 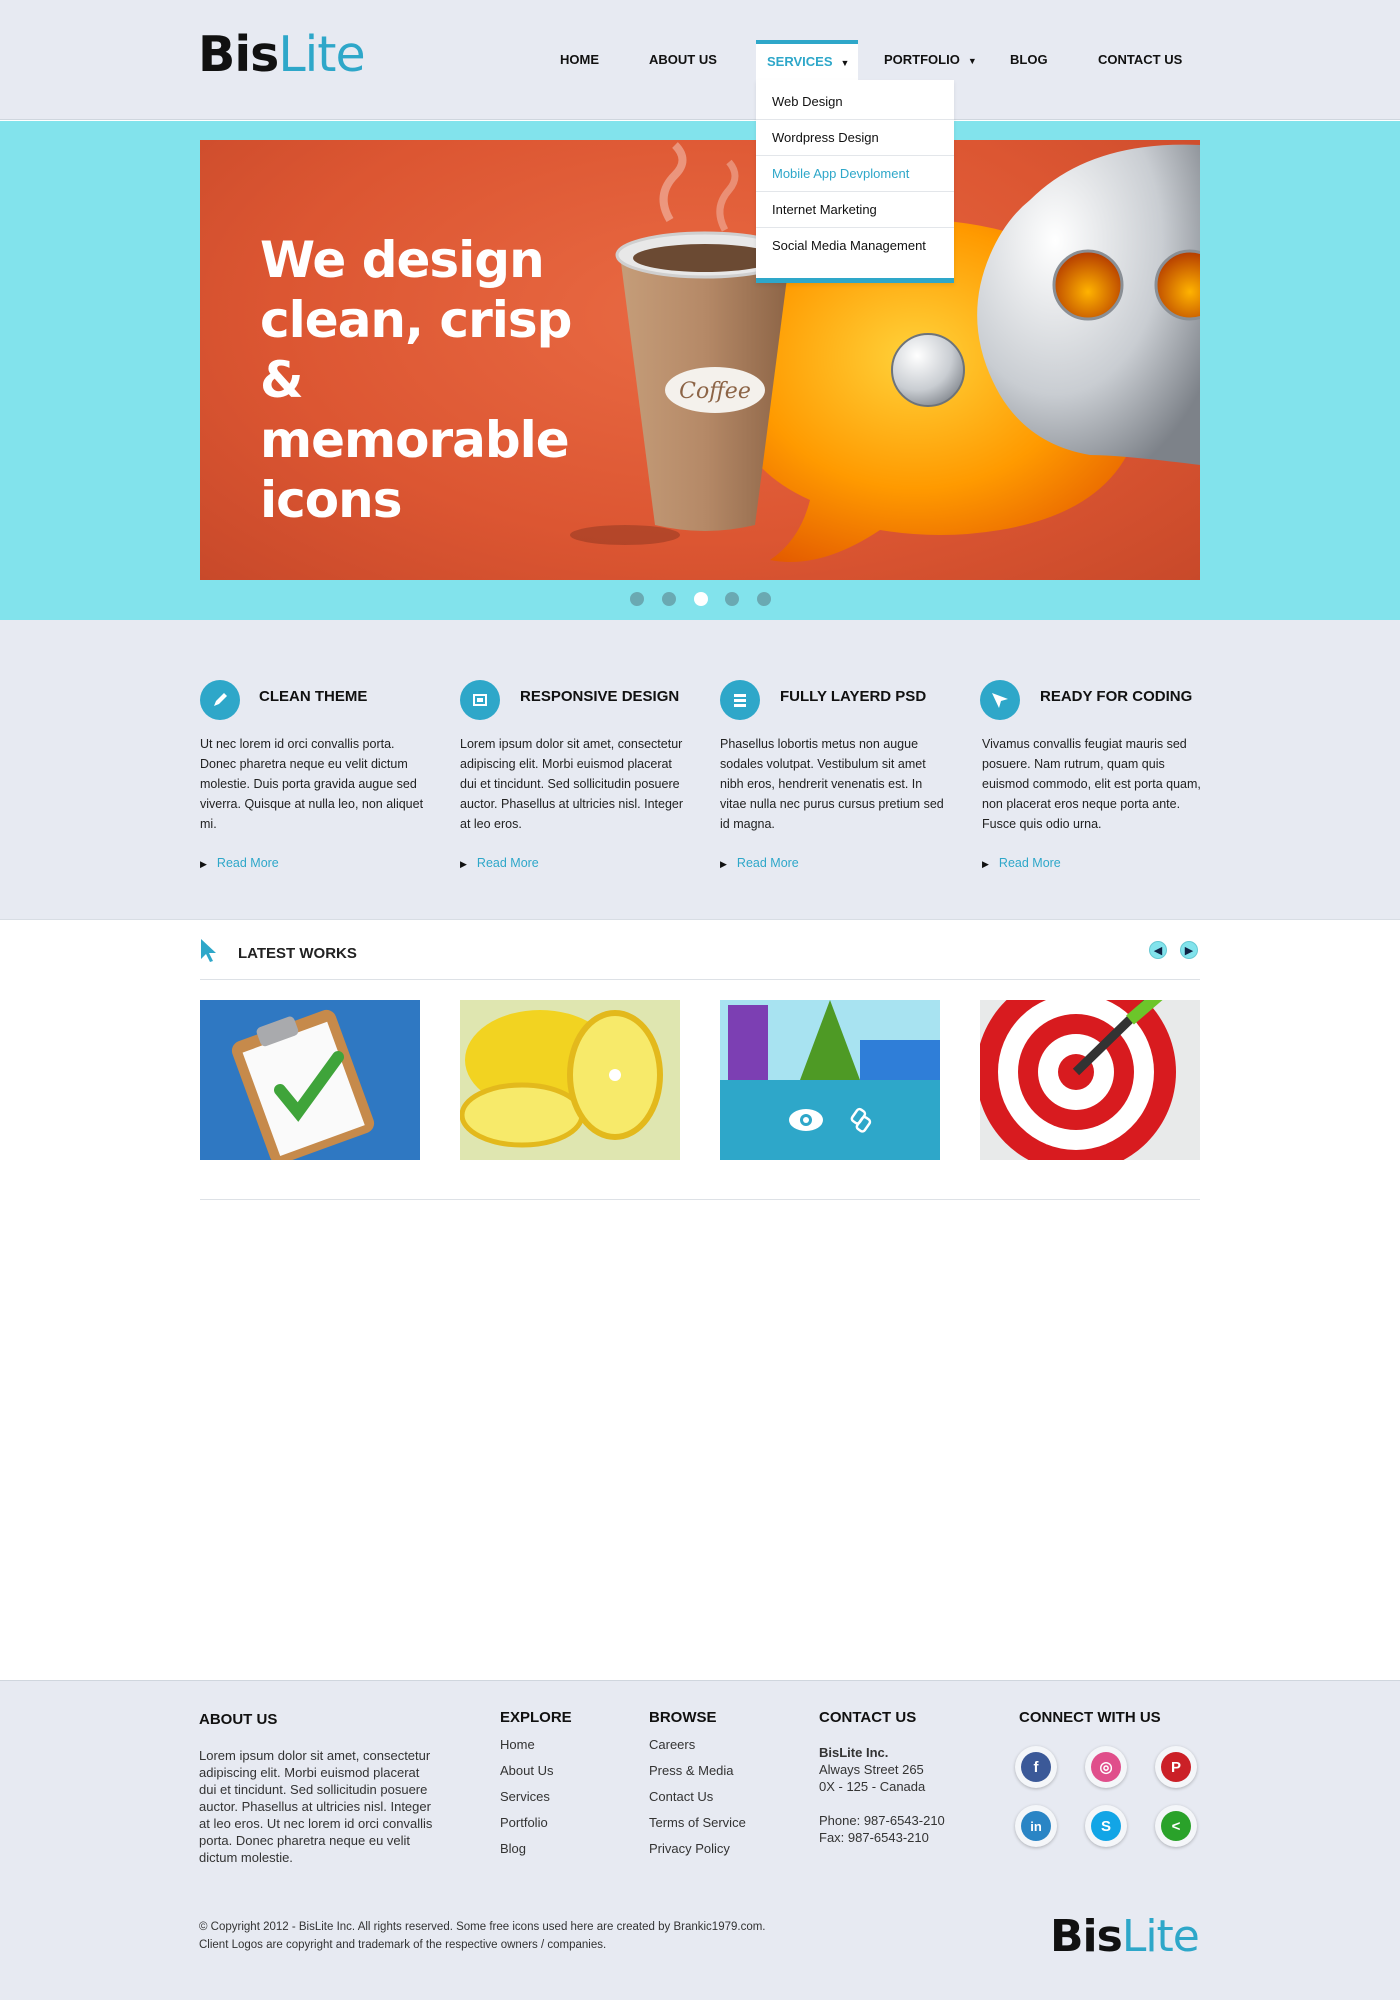 I want to click on skype-icon: S, so click(x=1106, y=1826).